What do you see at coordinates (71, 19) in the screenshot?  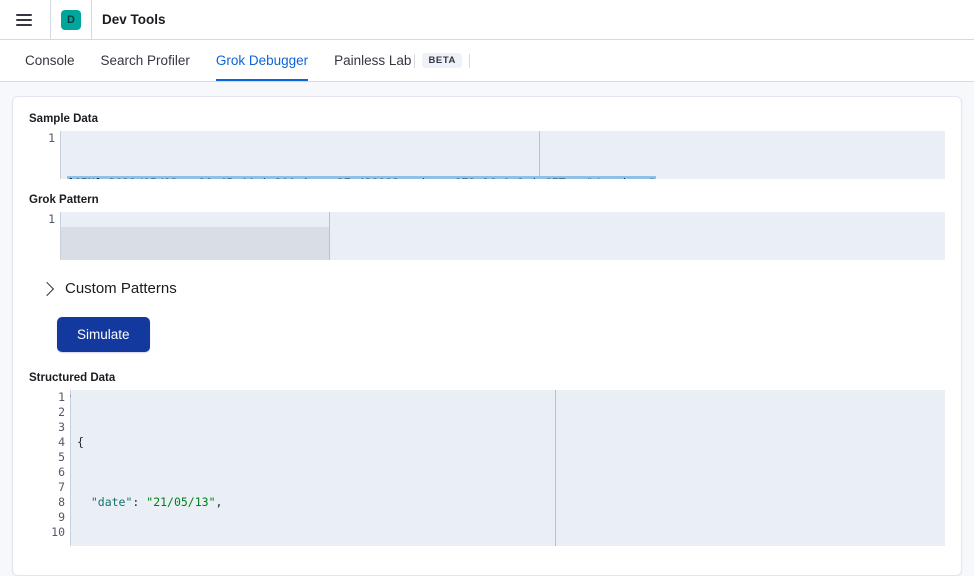 I see `app-logo: D` at bounding box center [71, 19].